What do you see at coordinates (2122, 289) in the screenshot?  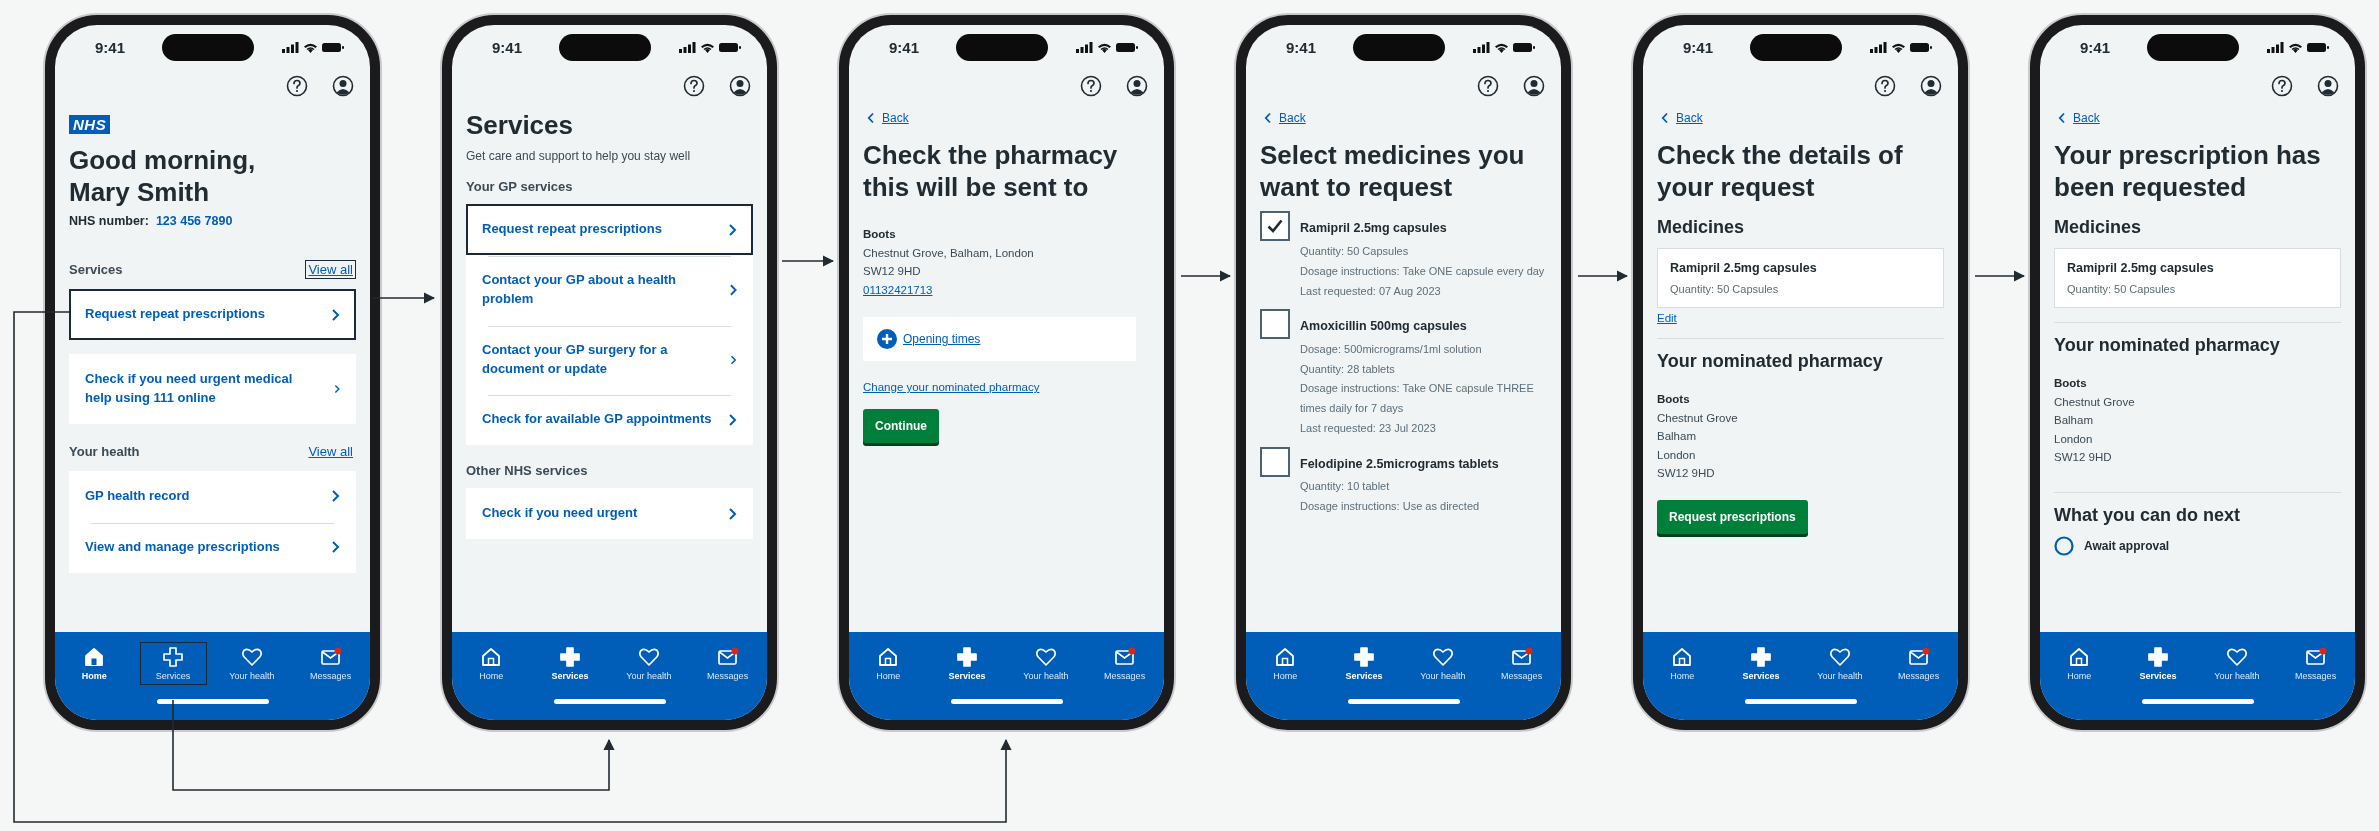 I see `medicine-detail: Quantity: 50 Capsules` at bounding box center [2122, 289].